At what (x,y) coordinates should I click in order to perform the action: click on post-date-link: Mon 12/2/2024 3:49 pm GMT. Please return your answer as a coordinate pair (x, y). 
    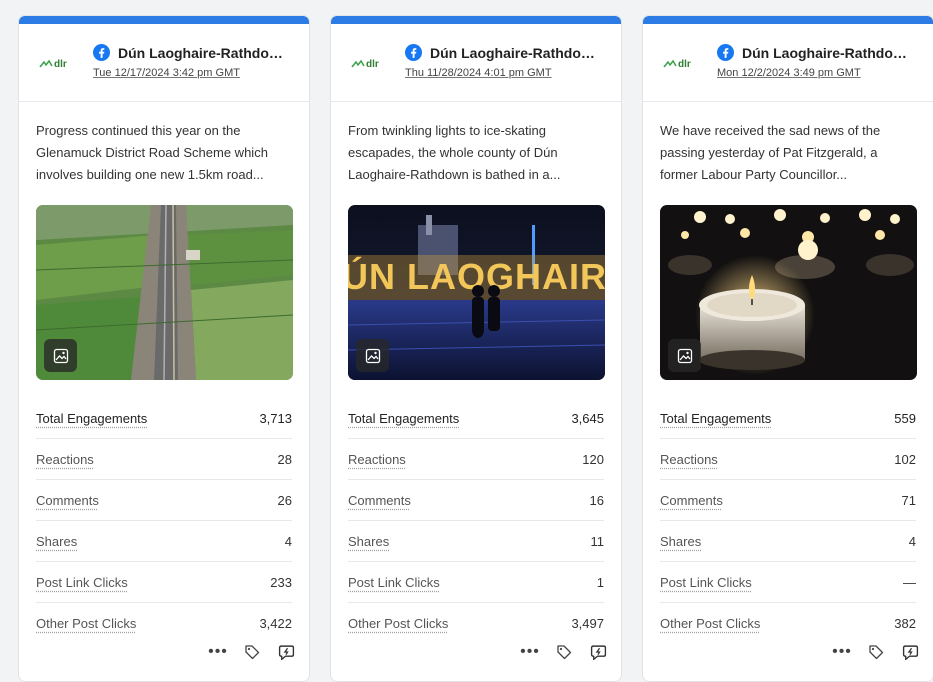
    Looking at the image, I should click on (789, 73).